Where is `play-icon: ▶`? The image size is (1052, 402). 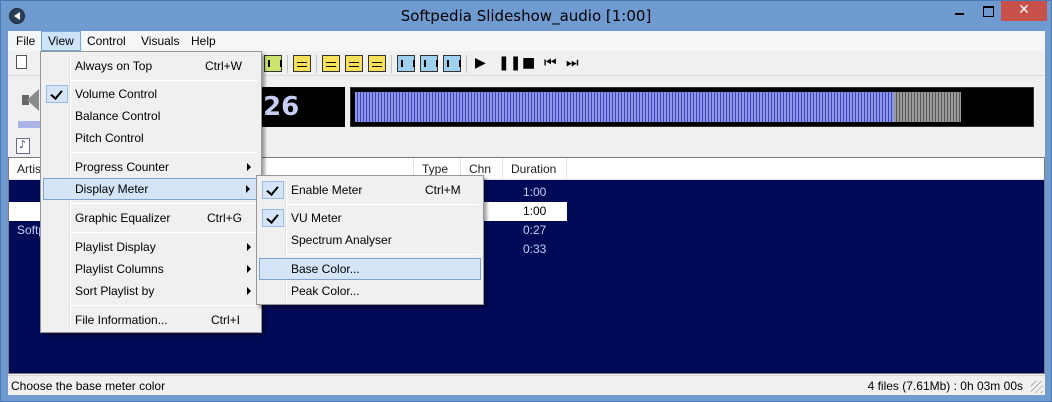 play-icon: ▶ is located at coordinates (480, 63).